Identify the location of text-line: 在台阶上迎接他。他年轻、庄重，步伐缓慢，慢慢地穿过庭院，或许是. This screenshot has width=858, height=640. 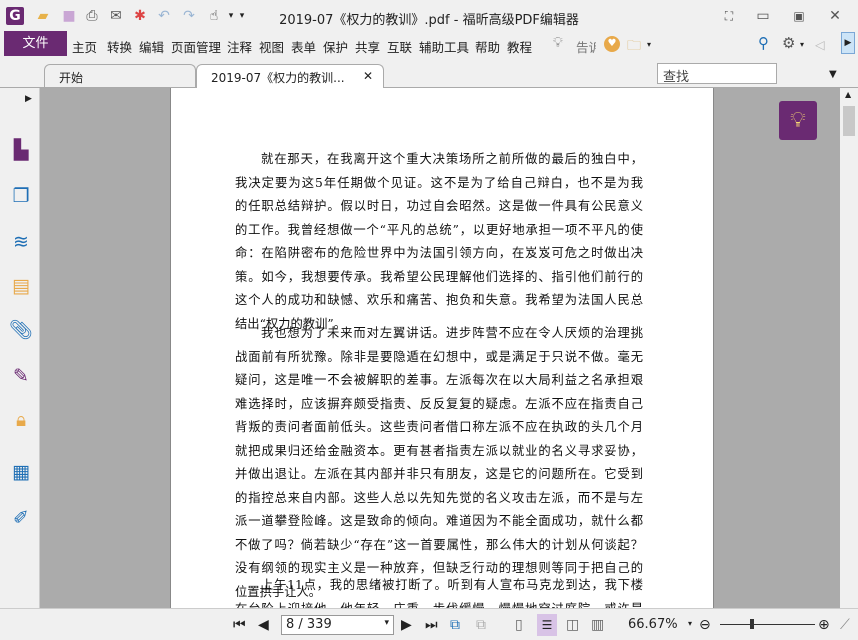
(439, 603).